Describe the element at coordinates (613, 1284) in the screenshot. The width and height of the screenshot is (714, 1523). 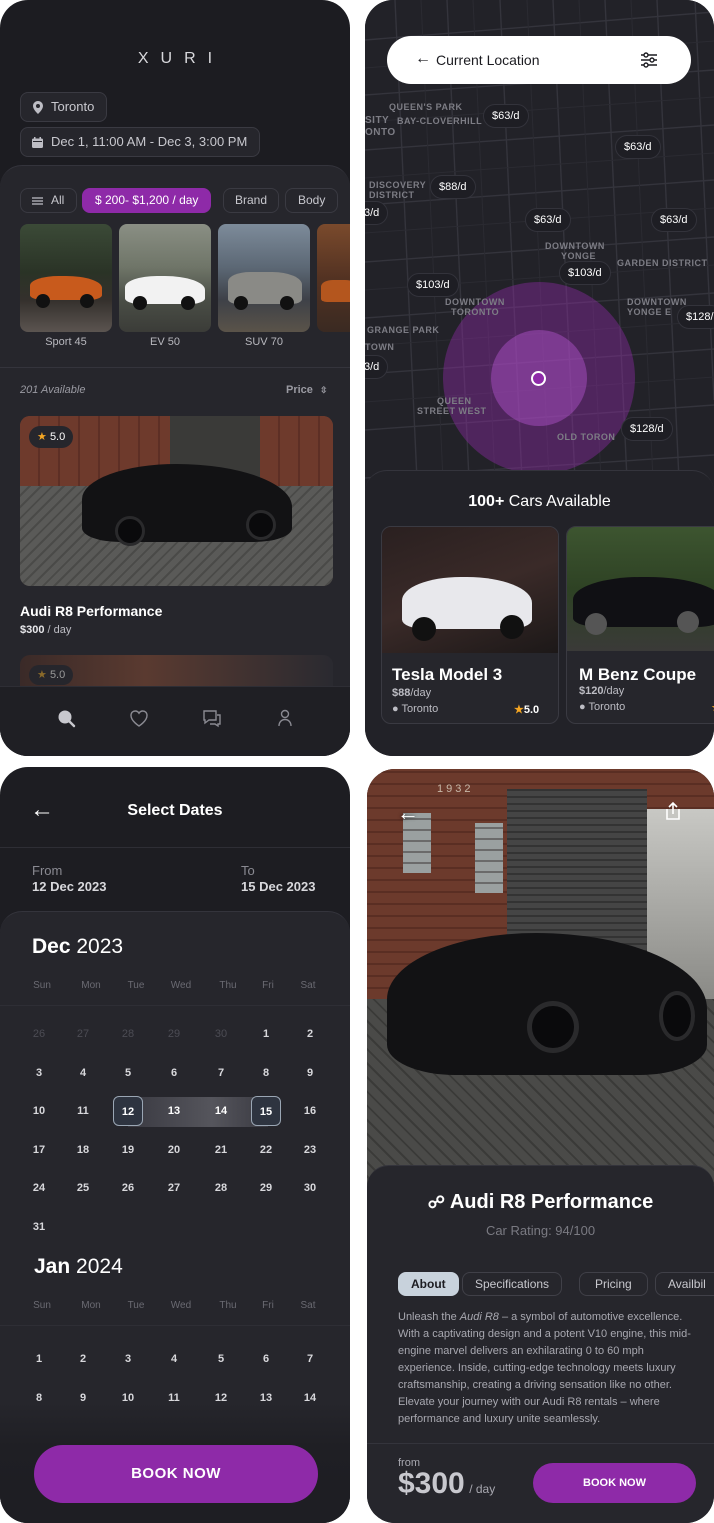
I see `tab-pricing: Pricing` at that location.